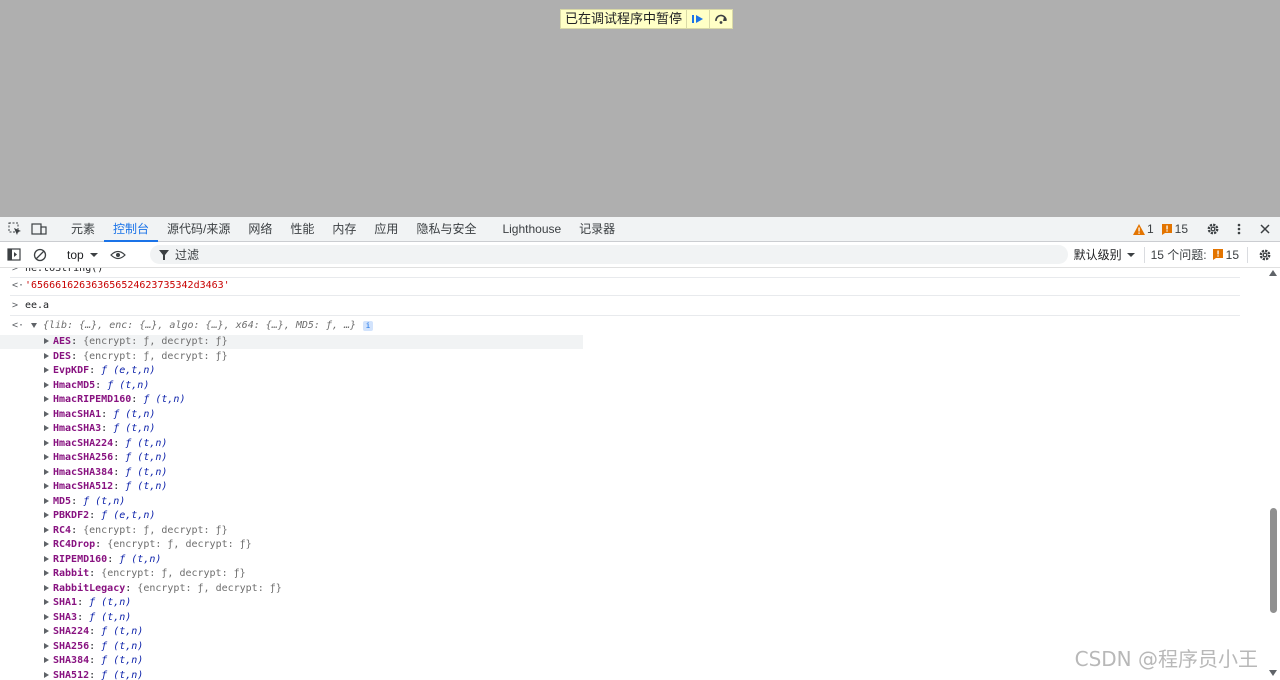 The width and height of the screenshot is (1280, 680). What do you see at coordinates (114, 400) in the screenshot?
I see `object-property-row: HmacRIPEMD160: ƒ (t,n)` at bounding box center [114, 400].